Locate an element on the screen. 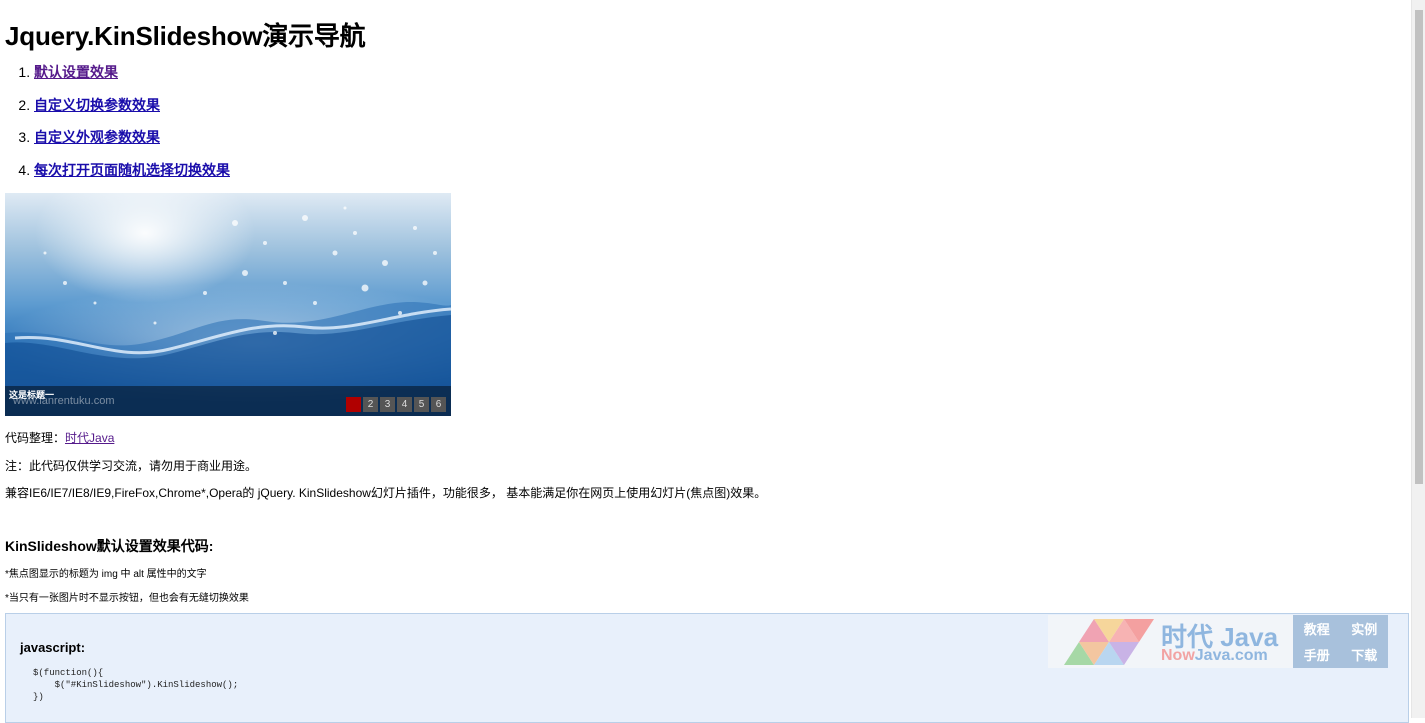 This screenshot has height=723, width=1425. slide-button-3: 3 is located at coordinates (387, 404).